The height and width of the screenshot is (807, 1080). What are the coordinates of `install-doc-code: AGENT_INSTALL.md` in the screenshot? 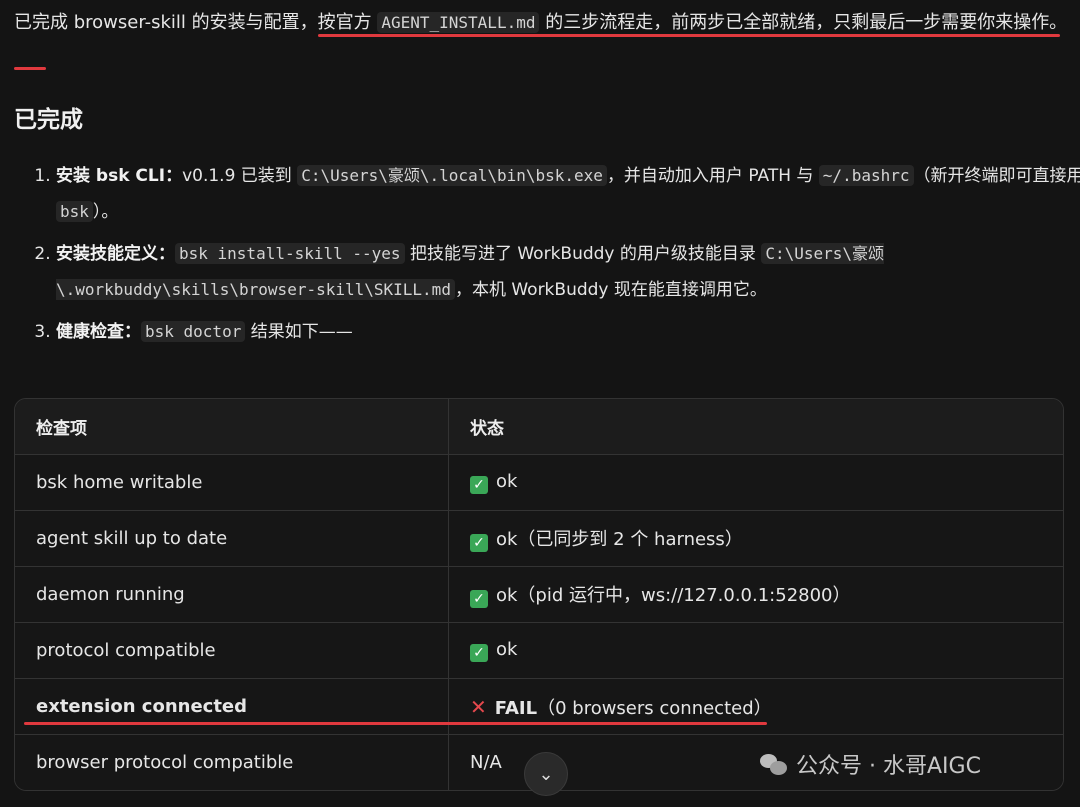 It's located at (458, 22).